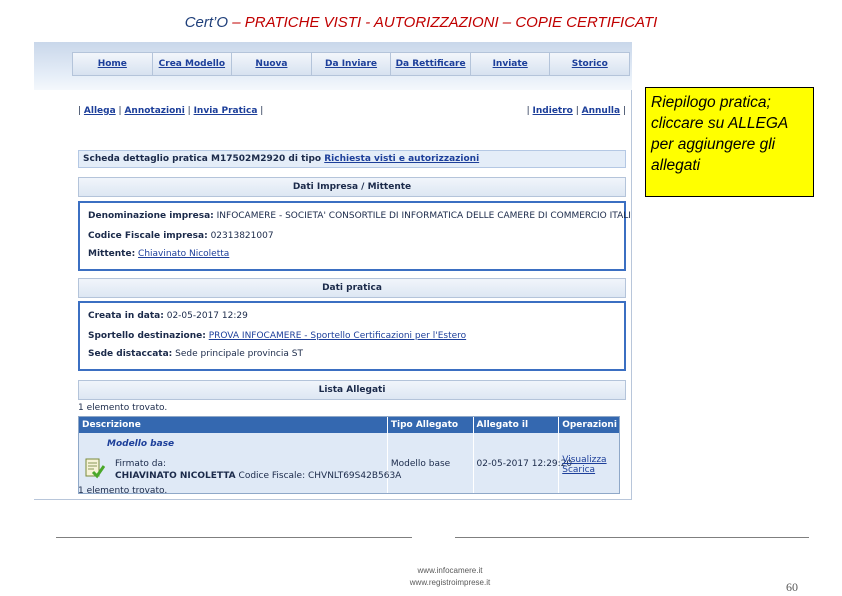  What do you see at coordinates (401, 159) in the screenshot?
I see `practice-type-link: Richiesta visti e autorizzazioni` at bounding box center [401, 159].